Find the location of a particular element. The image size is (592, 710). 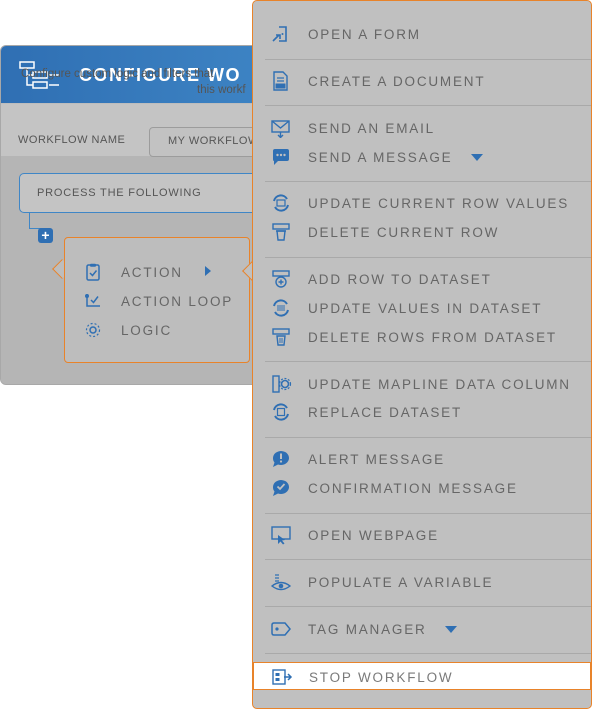

menu-item-label: STOP WORKFLOW is located at coordinates (381, 677).